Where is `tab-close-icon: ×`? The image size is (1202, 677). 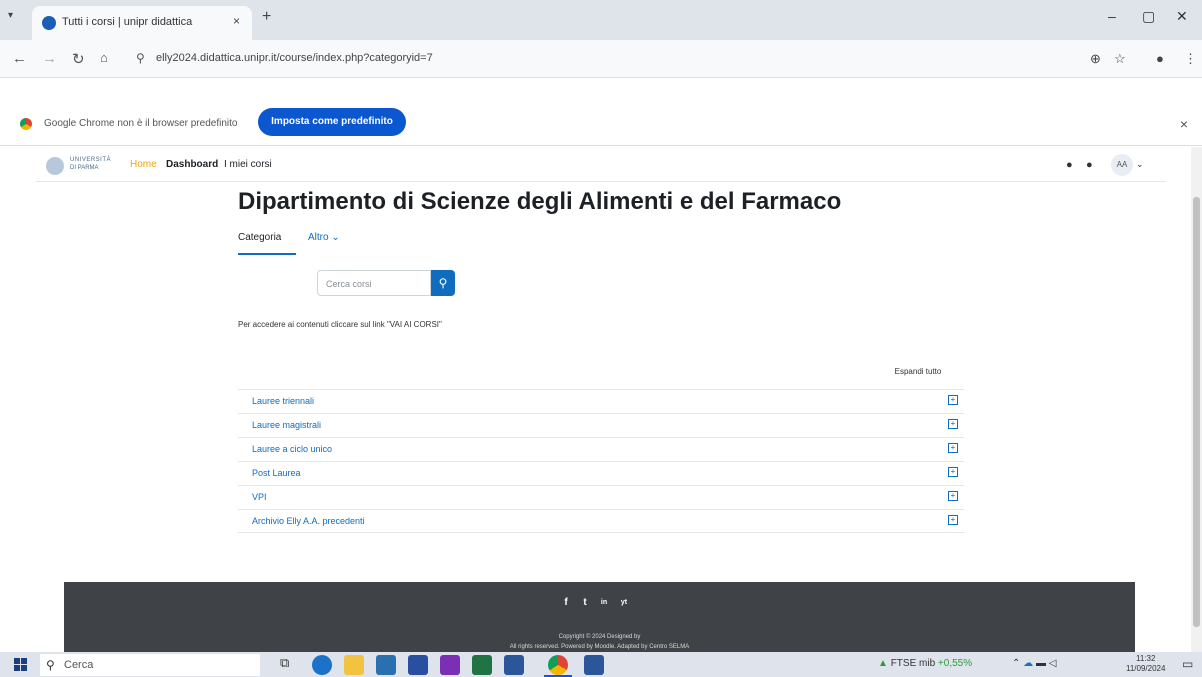 tab-close-icon: × is located at coordinates (236, 21).